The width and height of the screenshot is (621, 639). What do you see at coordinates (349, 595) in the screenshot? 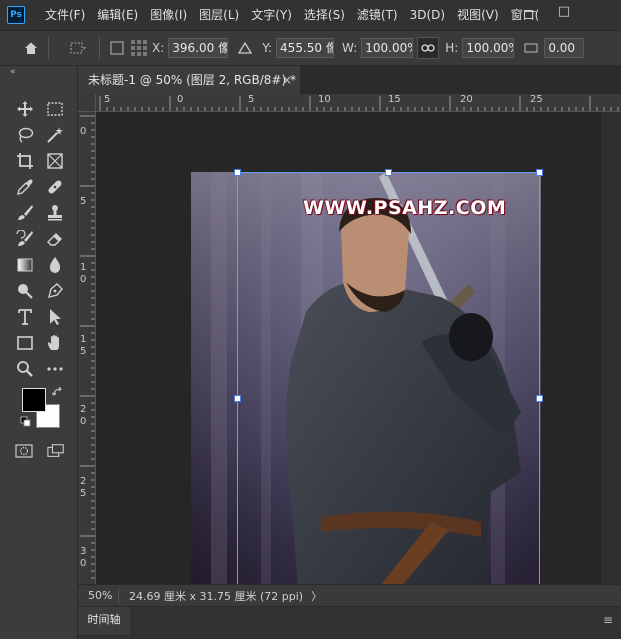
I see `status-bar: 50% 24.69 厘米 x 31.75 厘米 (72 ppi) 〉` at bounding box center [349, 595].